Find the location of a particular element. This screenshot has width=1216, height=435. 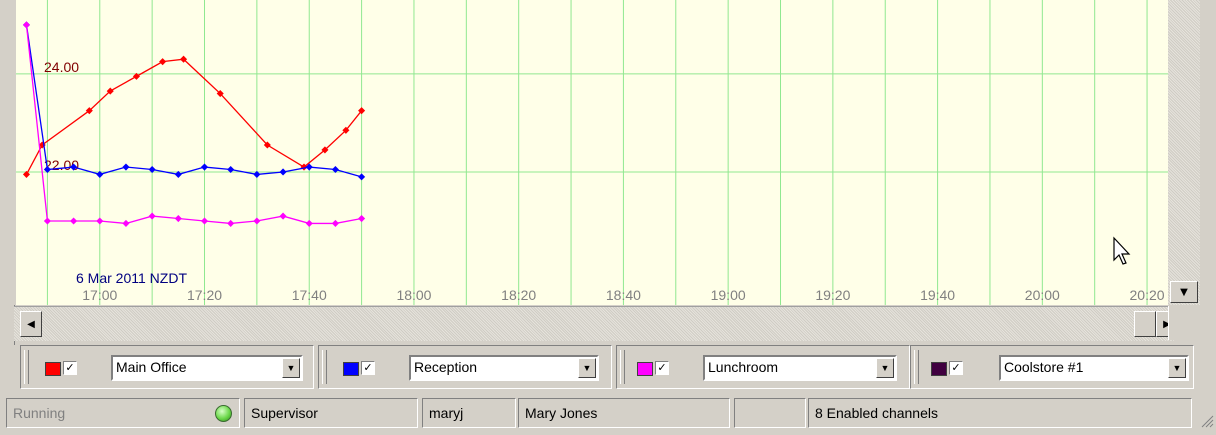

channel-select: Coolstore #1 ▼ is located at coordinates (1094, 368).